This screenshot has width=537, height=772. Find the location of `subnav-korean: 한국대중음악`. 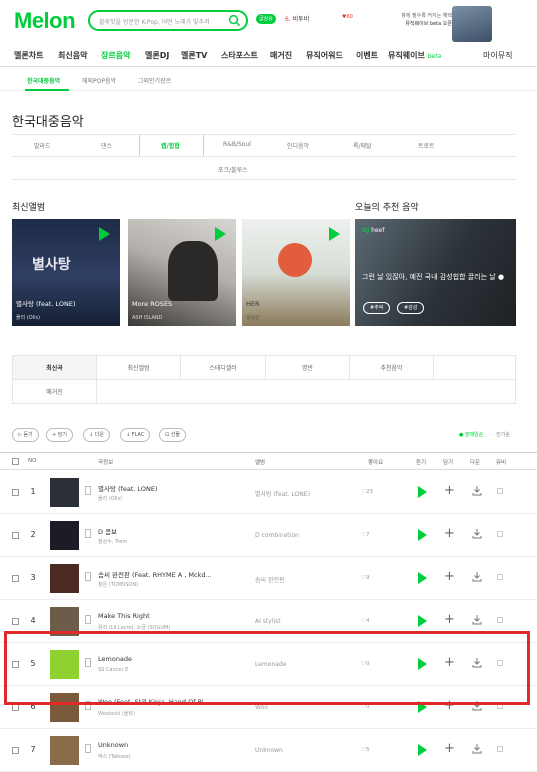

subnav-korean: 한국대중음악 is located at coordinates (43, 80).